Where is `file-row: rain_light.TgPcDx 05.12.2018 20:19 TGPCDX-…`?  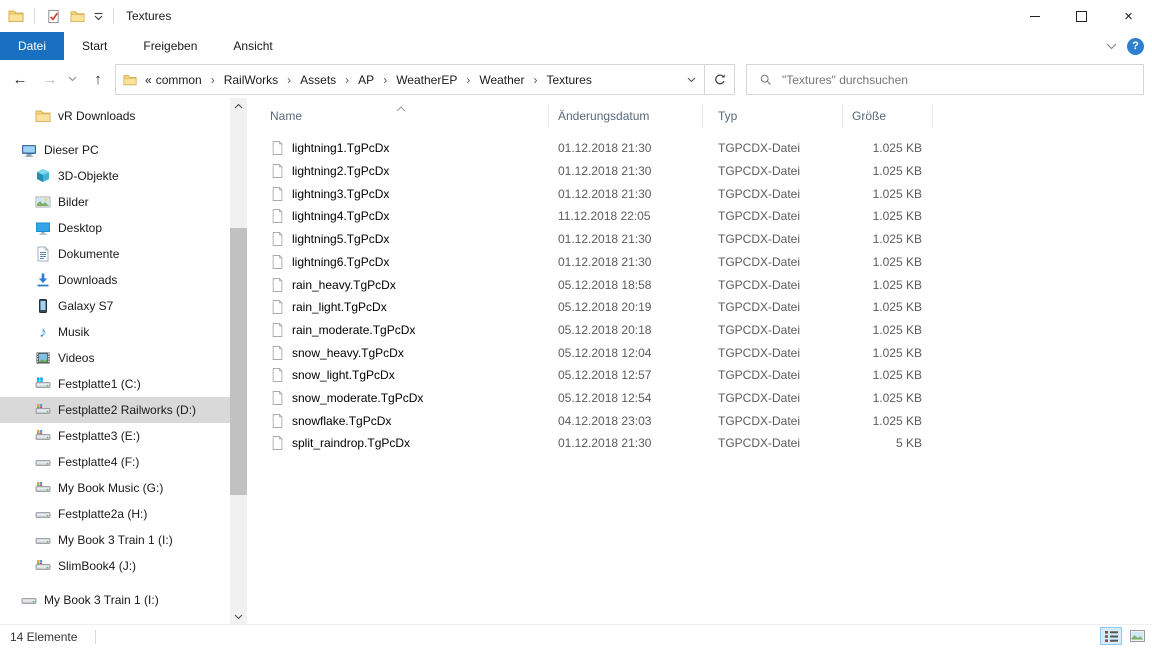 file-row: rain_light.TgPcDx 05.12.2018 20:19 TGPCDX-… is located at coordinates (700, 307).